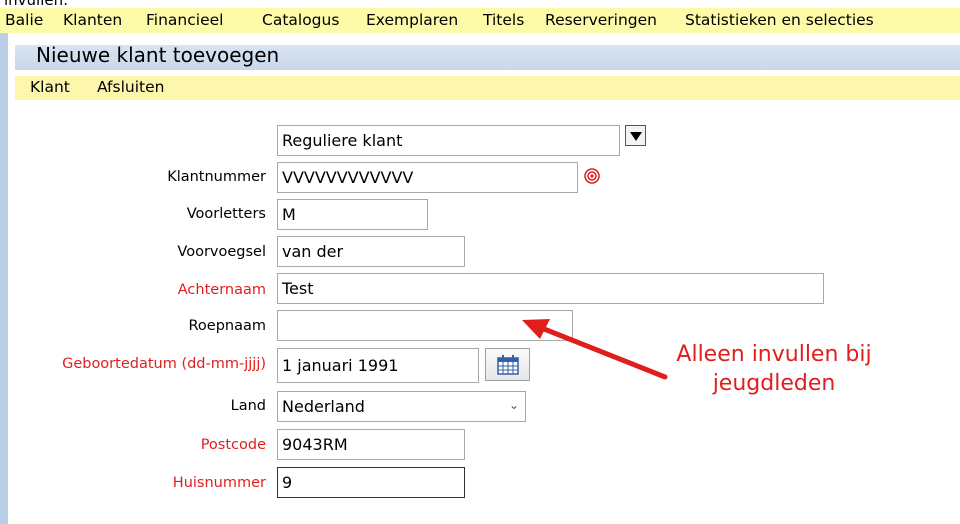 This screenshot has height=524, width=960. What do you see at coordinates (480, 4) in the screenshot?
I see `clipped-heading: invullen:` at bounding box center [480, 4].